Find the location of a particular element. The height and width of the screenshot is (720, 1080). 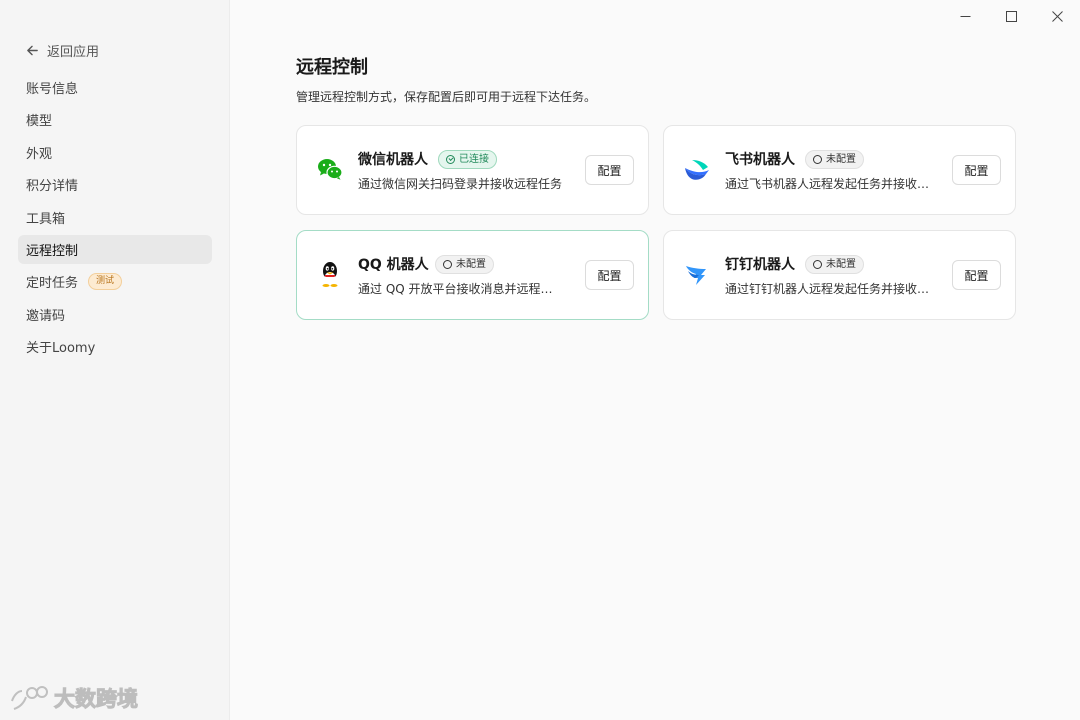

sidebar-item-points: 积分详情 is located at coordinates (115, 184).